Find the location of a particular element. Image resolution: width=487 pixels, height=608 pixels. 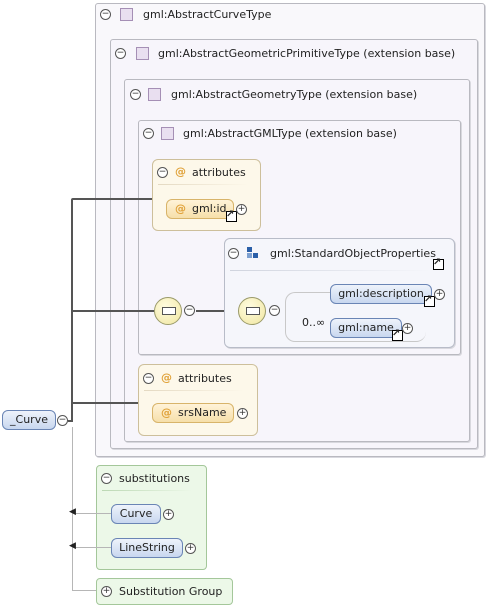

abstract-gml-type-title: gml:AbstractGMLType (extension base) is located at coordinates (290, 133).